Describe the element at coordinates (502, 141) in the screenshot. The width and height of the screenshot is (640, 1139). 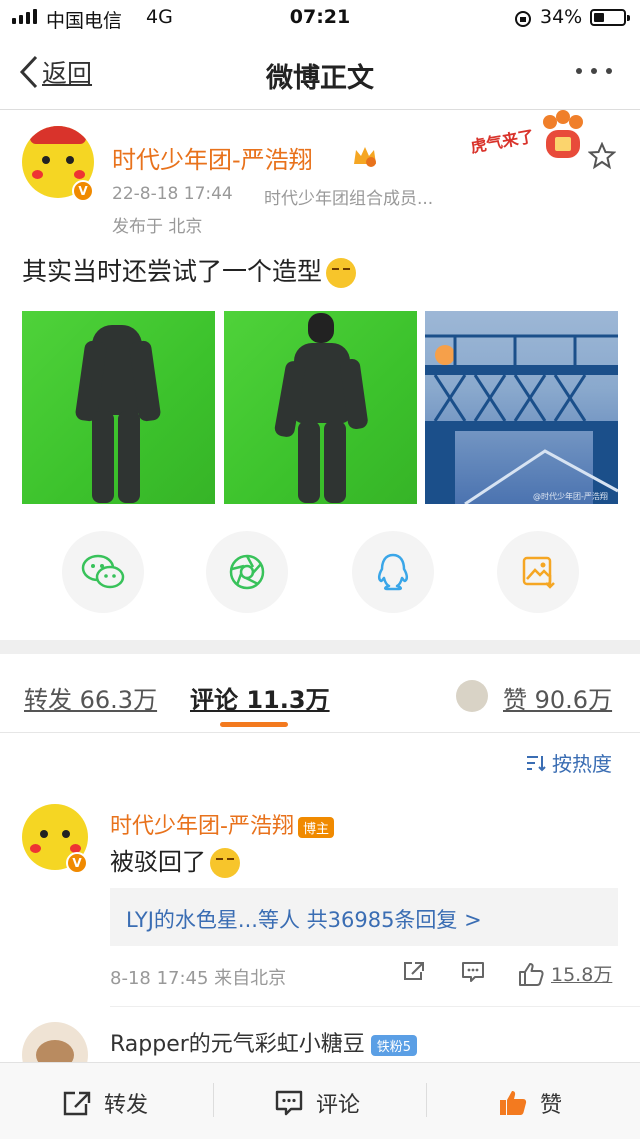
I see `tiger-sticker-text: 虎气来了` at that location.